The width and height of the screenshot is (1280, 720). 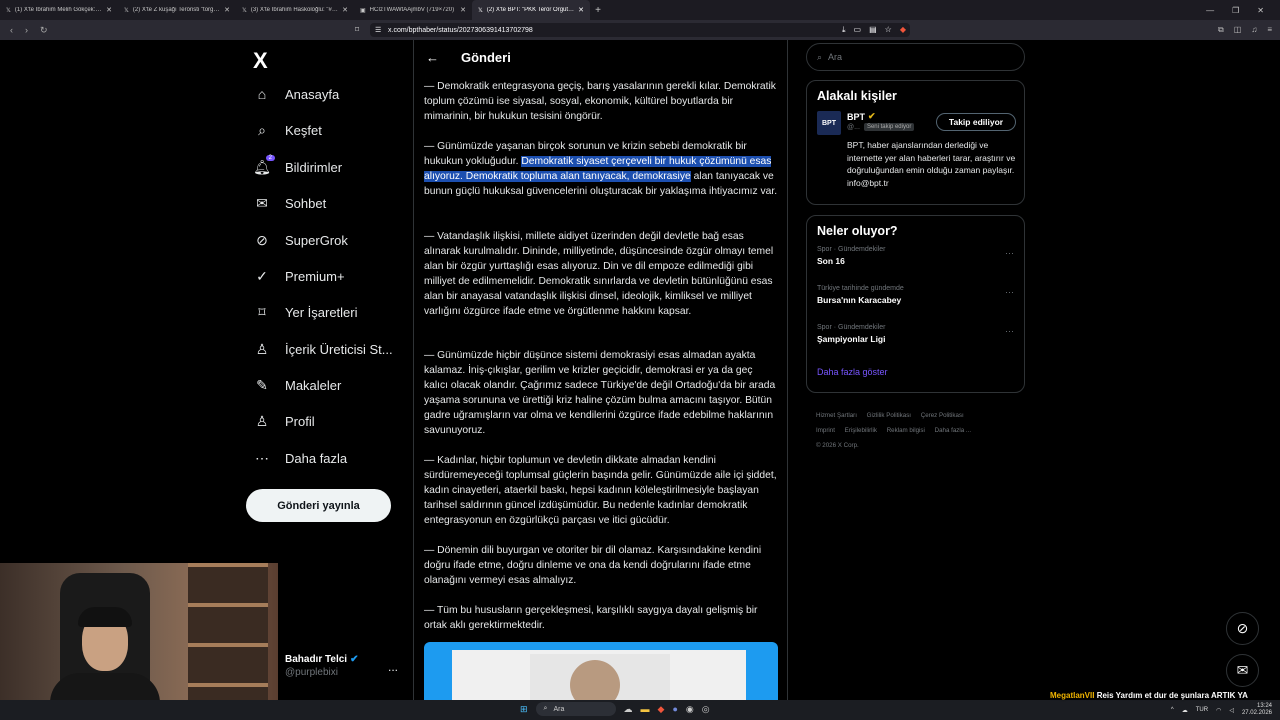 What do you see at coordinates (829, 123) in the screenshot?
I see `avatar: BPT` at bounding box center [829, 123].